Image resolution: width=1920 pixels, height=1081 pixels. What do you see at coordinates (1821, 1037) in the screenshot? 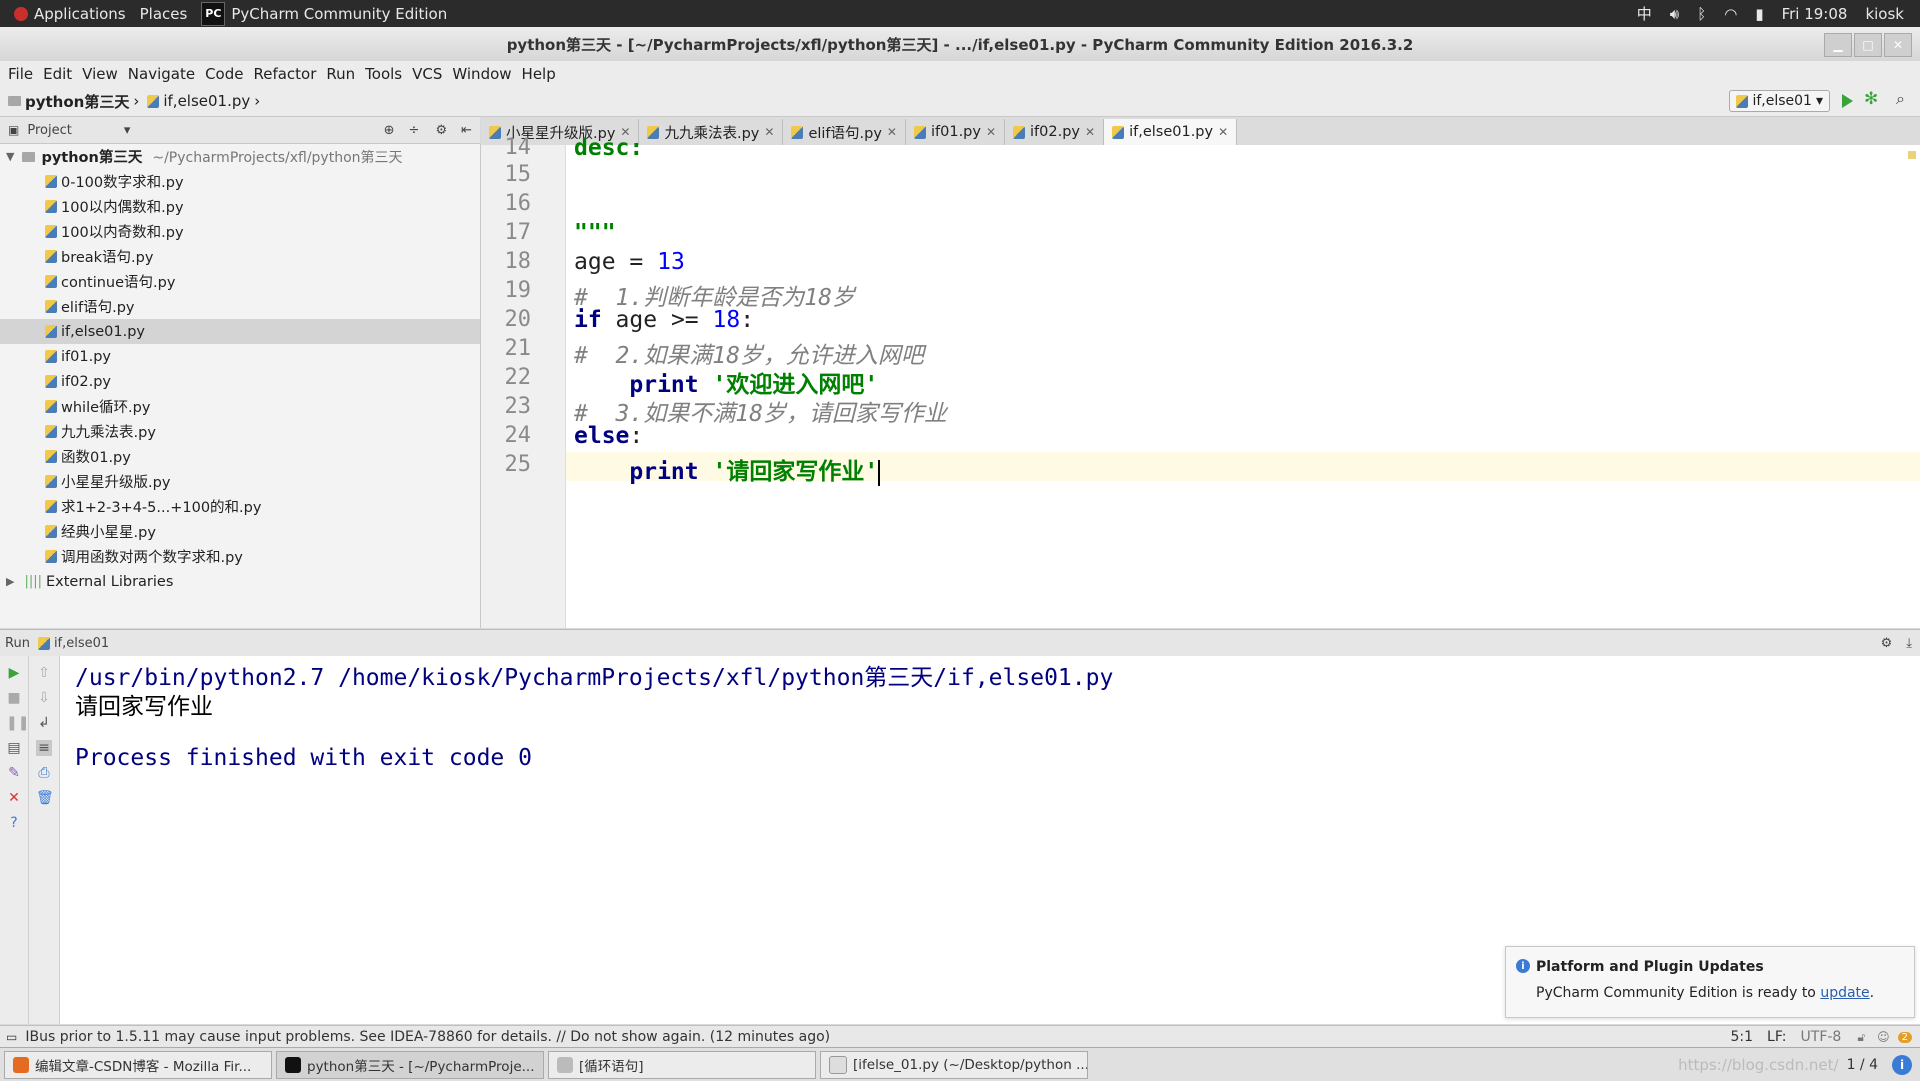
I see `file-encoding: UTF-8` at bounding box center [1821, 1037].